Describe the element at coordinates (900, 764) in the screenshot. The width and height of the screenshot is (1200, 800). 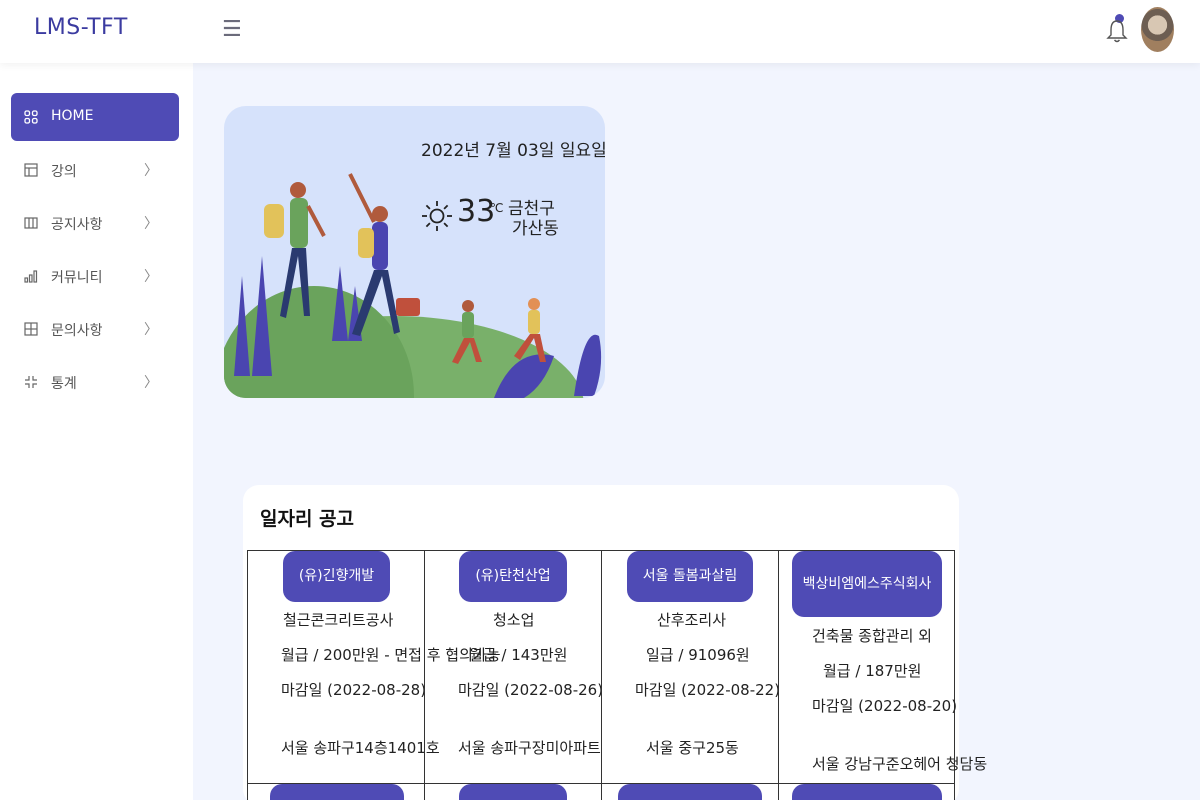
I see `job-address: 서울 강남구준오헤어 청담동` at that location.